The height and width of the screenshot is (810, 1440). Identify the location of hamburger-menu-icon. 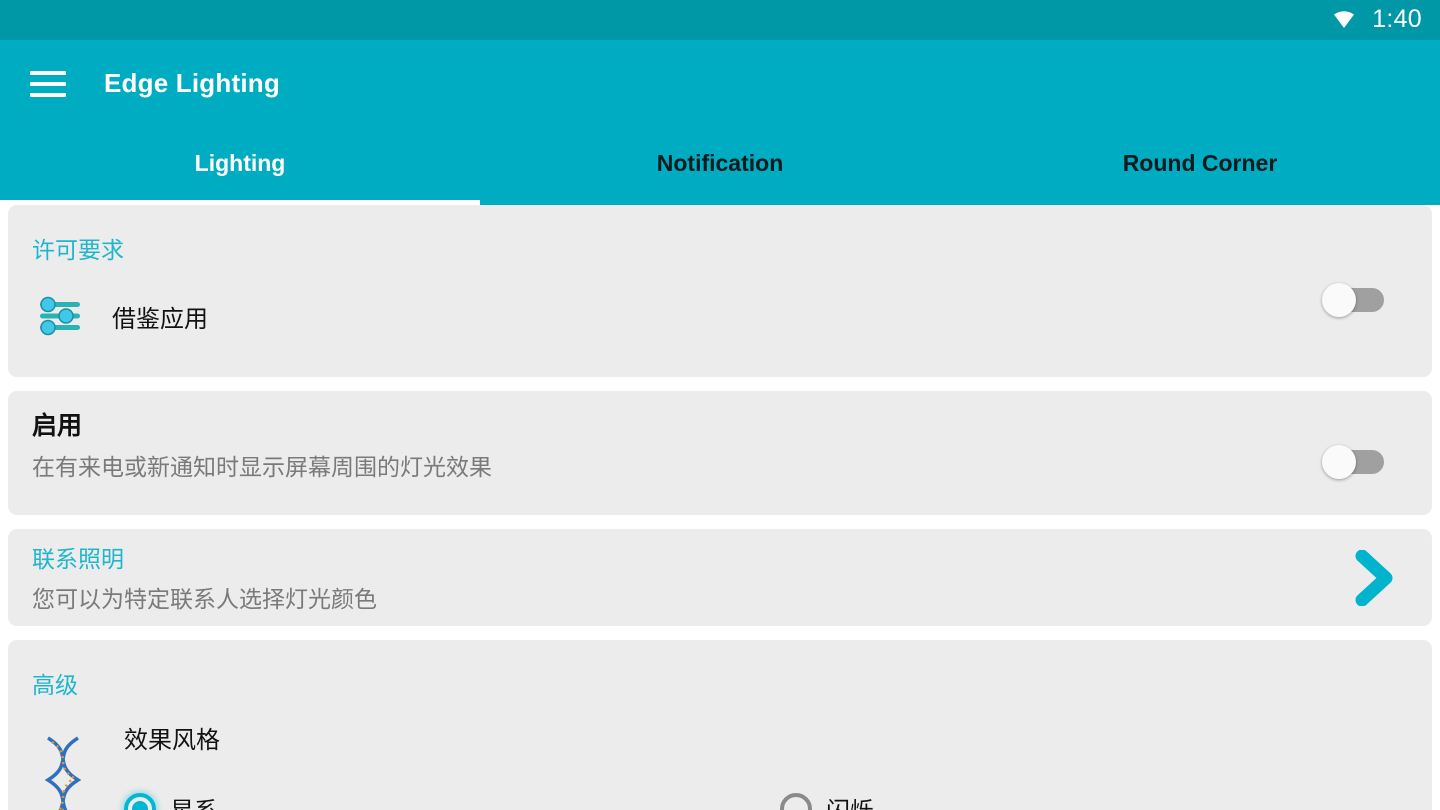
(48, 83).